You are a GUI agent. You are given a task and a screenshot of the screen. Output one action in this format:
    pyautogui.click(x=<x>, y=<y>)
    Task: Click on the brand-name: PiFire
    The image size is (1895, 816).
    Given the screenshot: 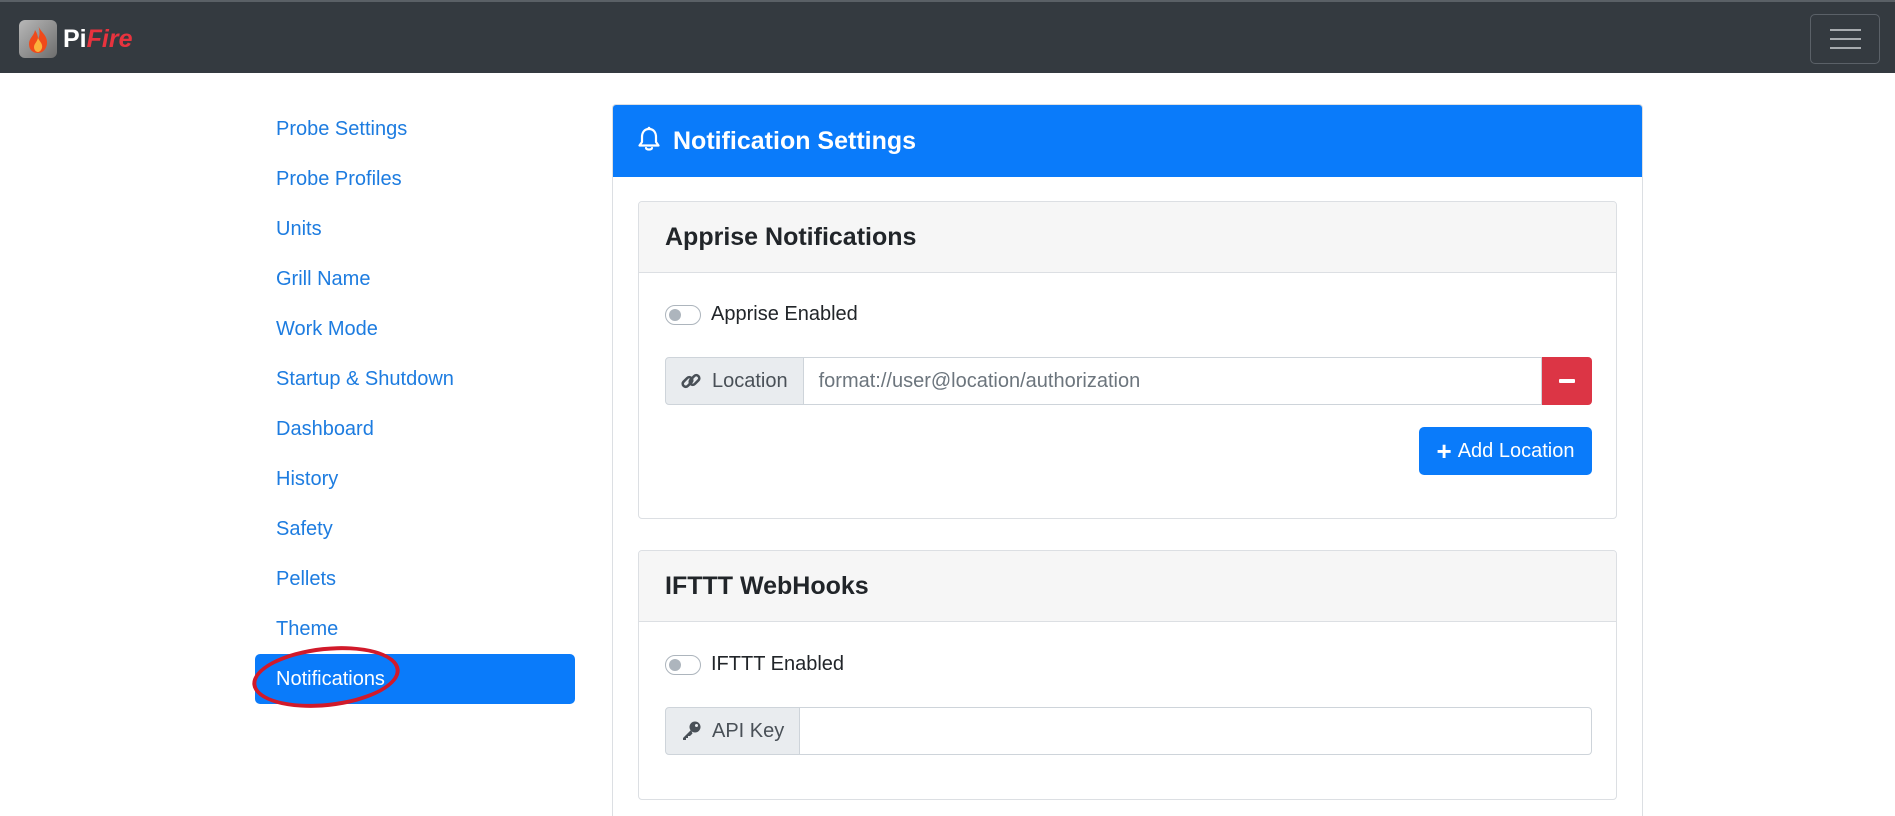 What is the action you would take?
    pyautogui.click(x=97, y=39)
    